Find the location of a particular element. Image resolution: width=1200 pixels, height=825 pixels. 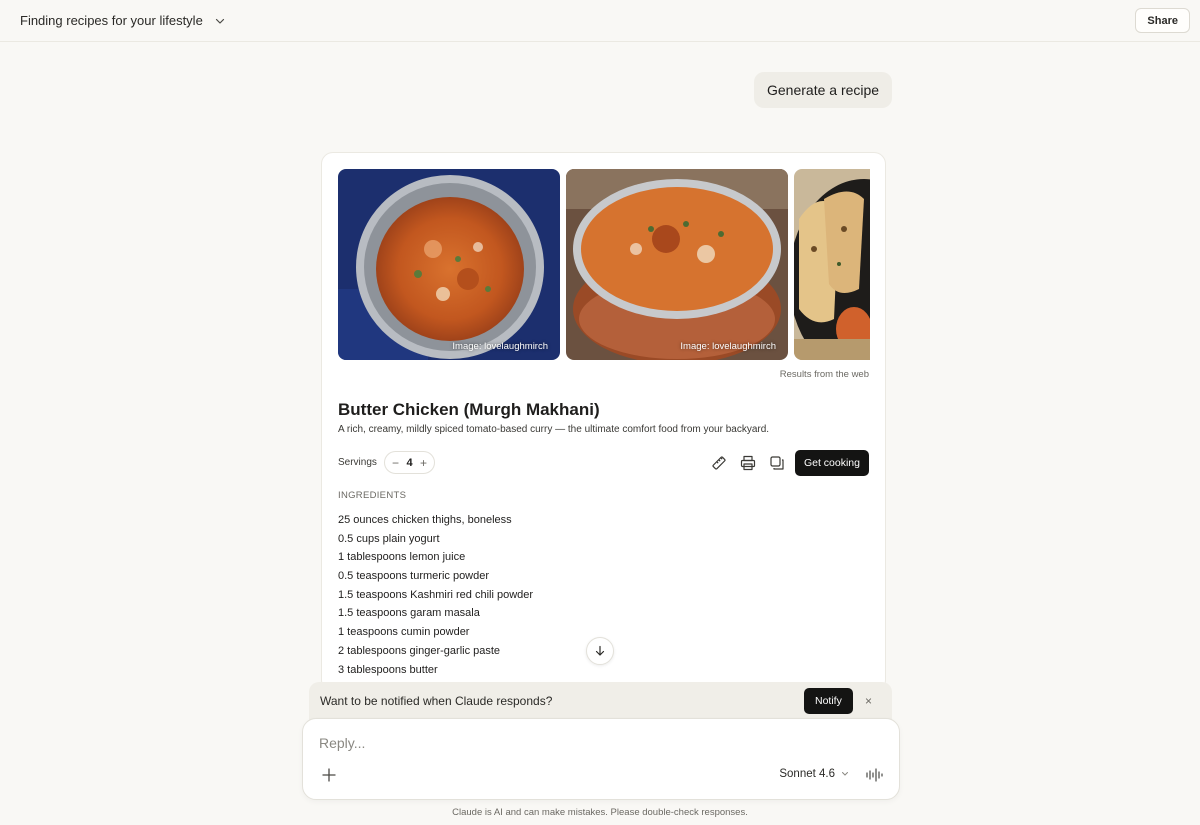

recipe-photo is located at coordinates (832, 264).